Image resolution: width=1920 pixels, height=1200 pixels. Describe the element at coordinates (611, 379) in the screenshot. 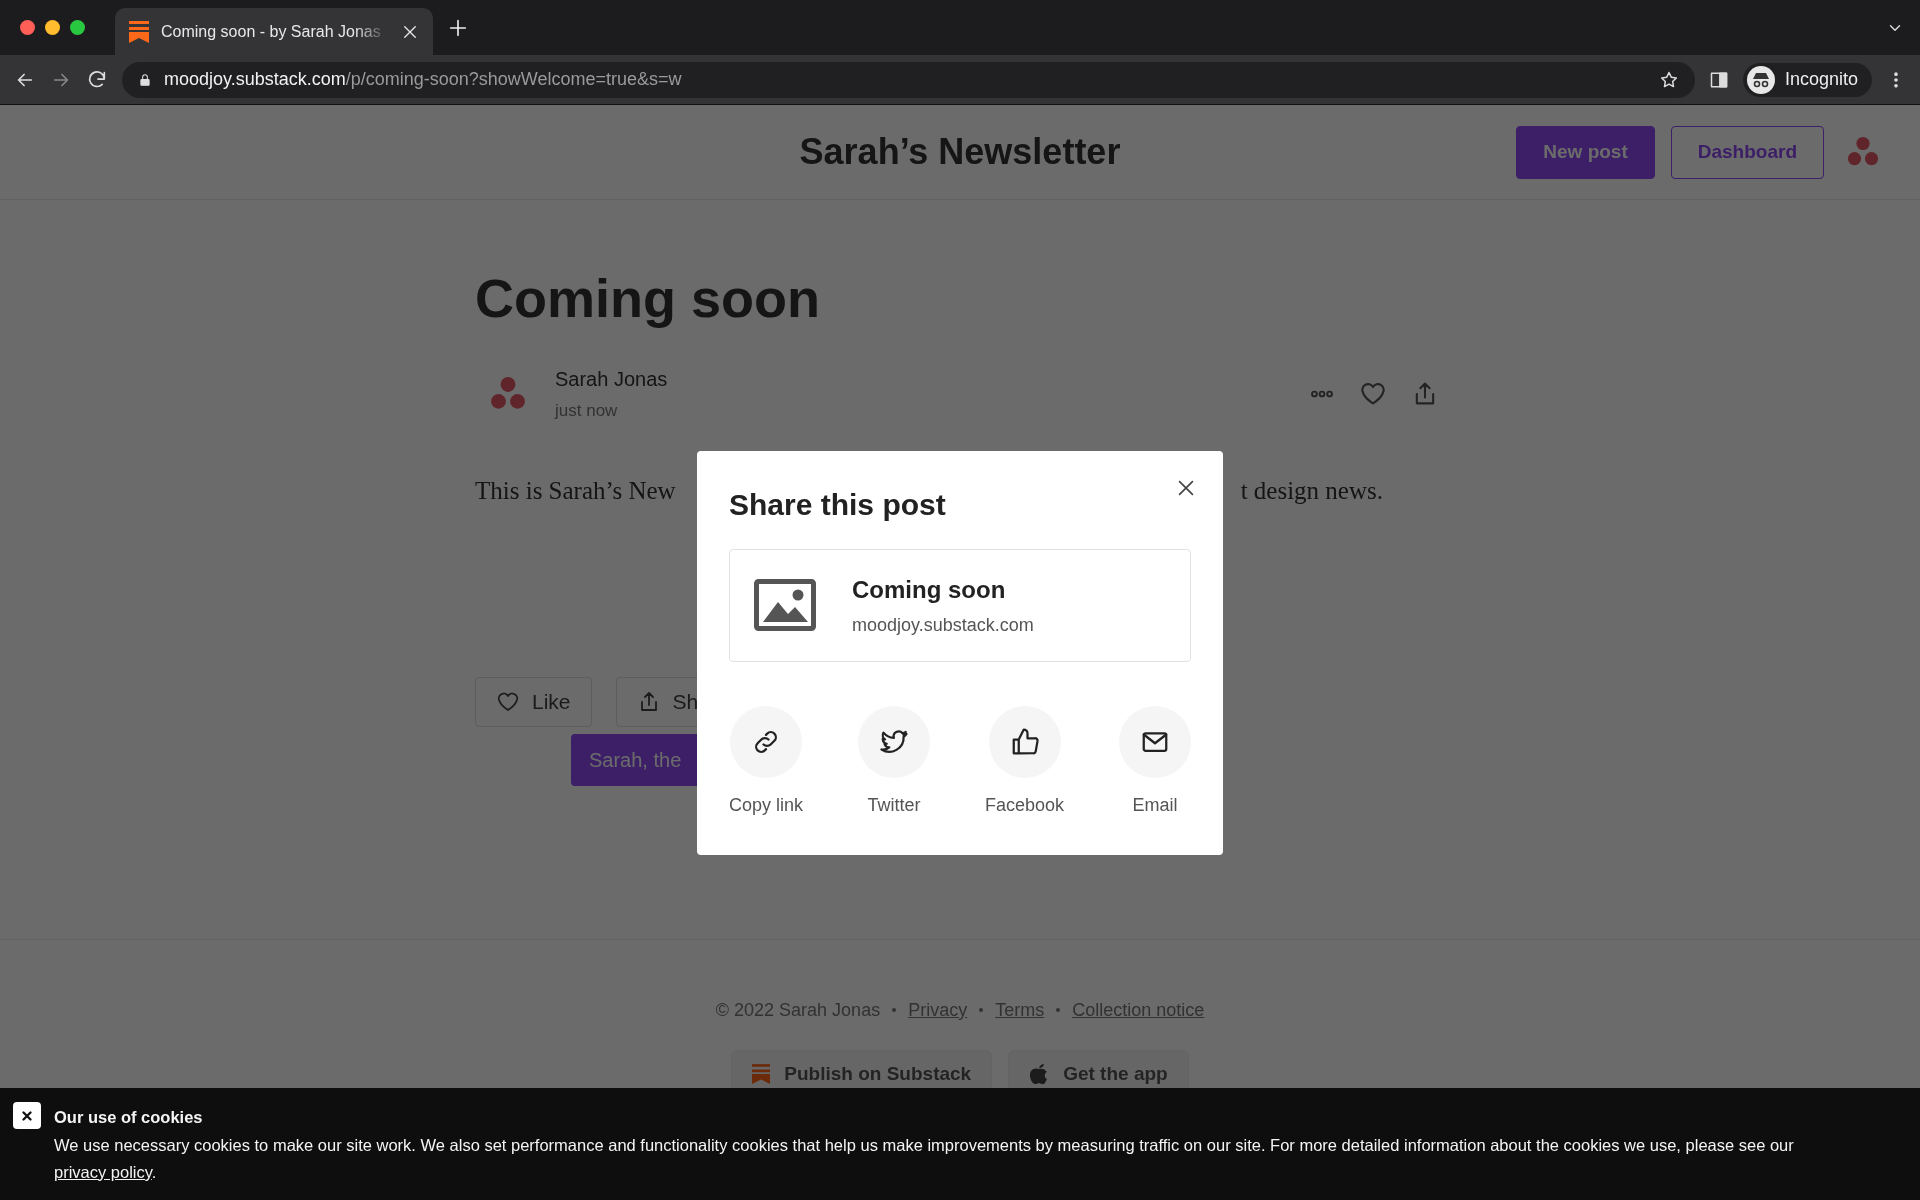

I see `author-name: Sarah Jonas` at that location.